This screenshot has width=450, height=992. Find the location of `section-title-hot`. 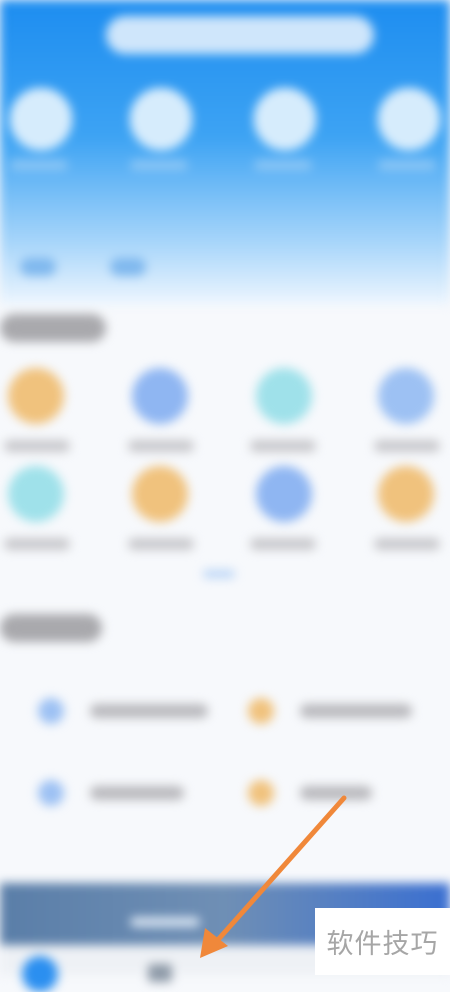

section-title-hot is located at coordinates (51, 628).